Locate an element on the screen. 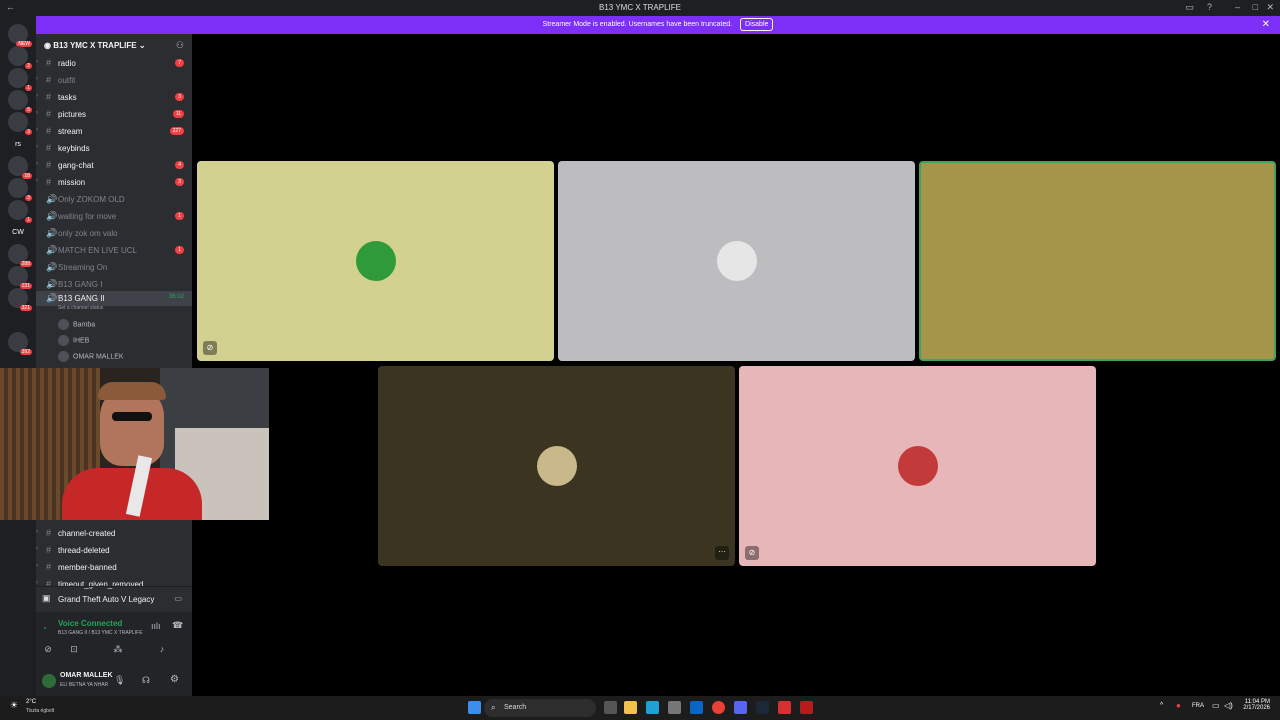 The width and height of the screenshot is (1280, 720). server-icon-3: 5 is located at coordinates (20, 101).